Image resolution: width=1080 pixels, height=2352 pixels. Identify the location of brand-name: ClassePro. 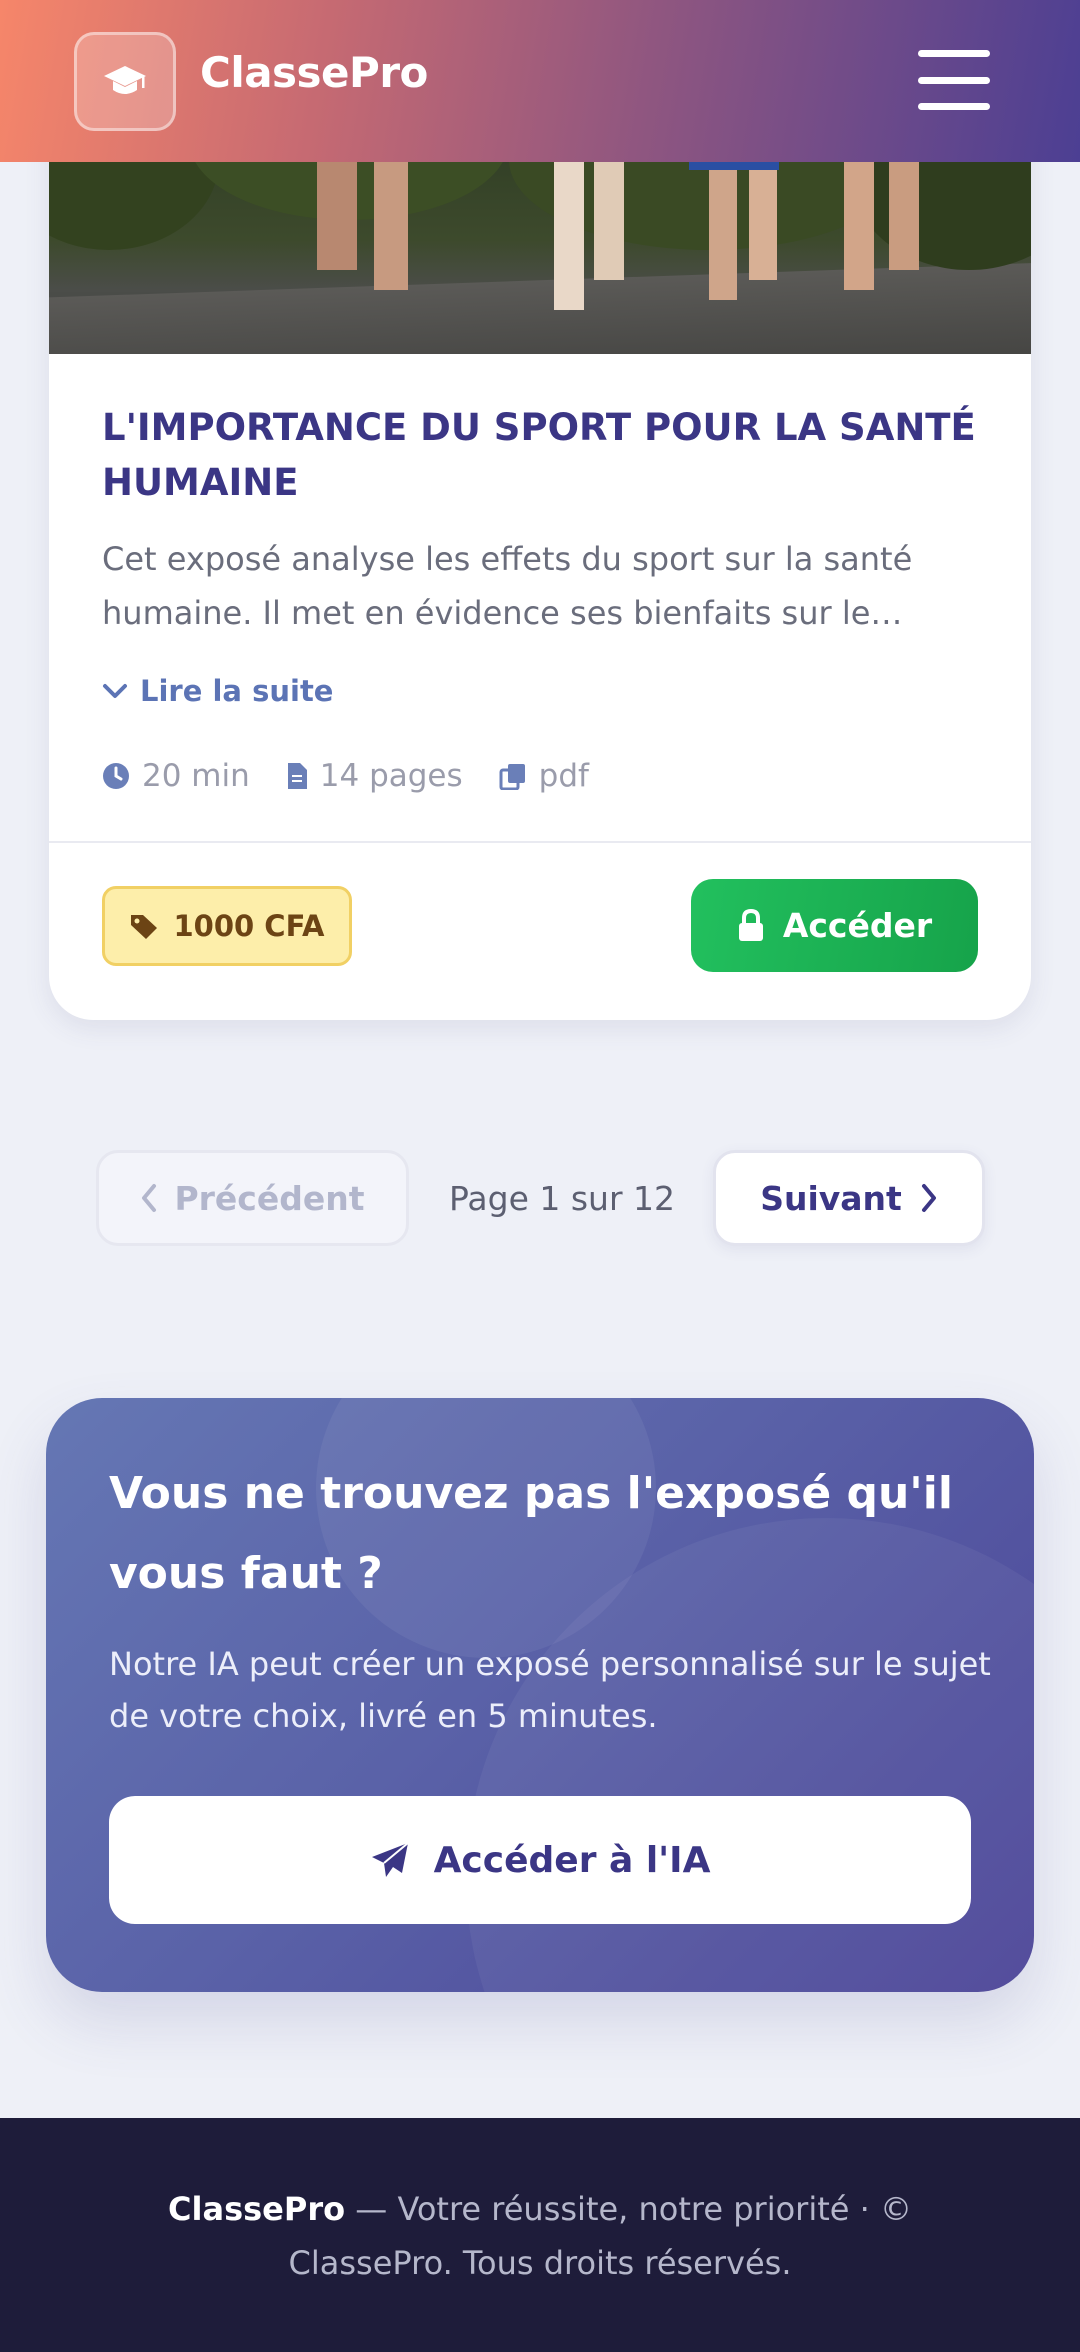
(314, 72).